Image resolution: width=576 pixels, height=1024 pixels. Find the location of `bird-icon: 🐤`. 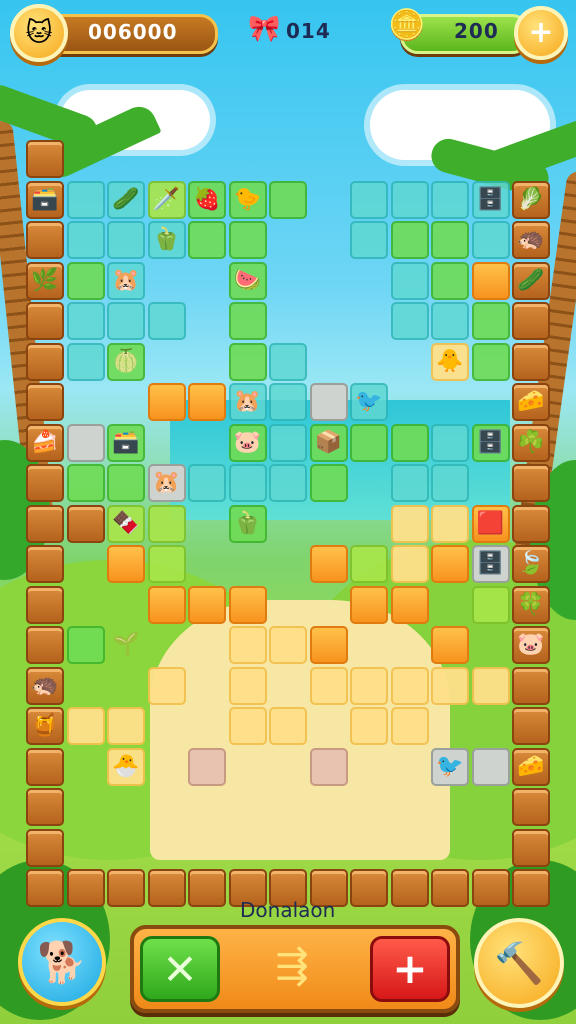

bird-icon: 🐤 is located at coordinates (248, 200).